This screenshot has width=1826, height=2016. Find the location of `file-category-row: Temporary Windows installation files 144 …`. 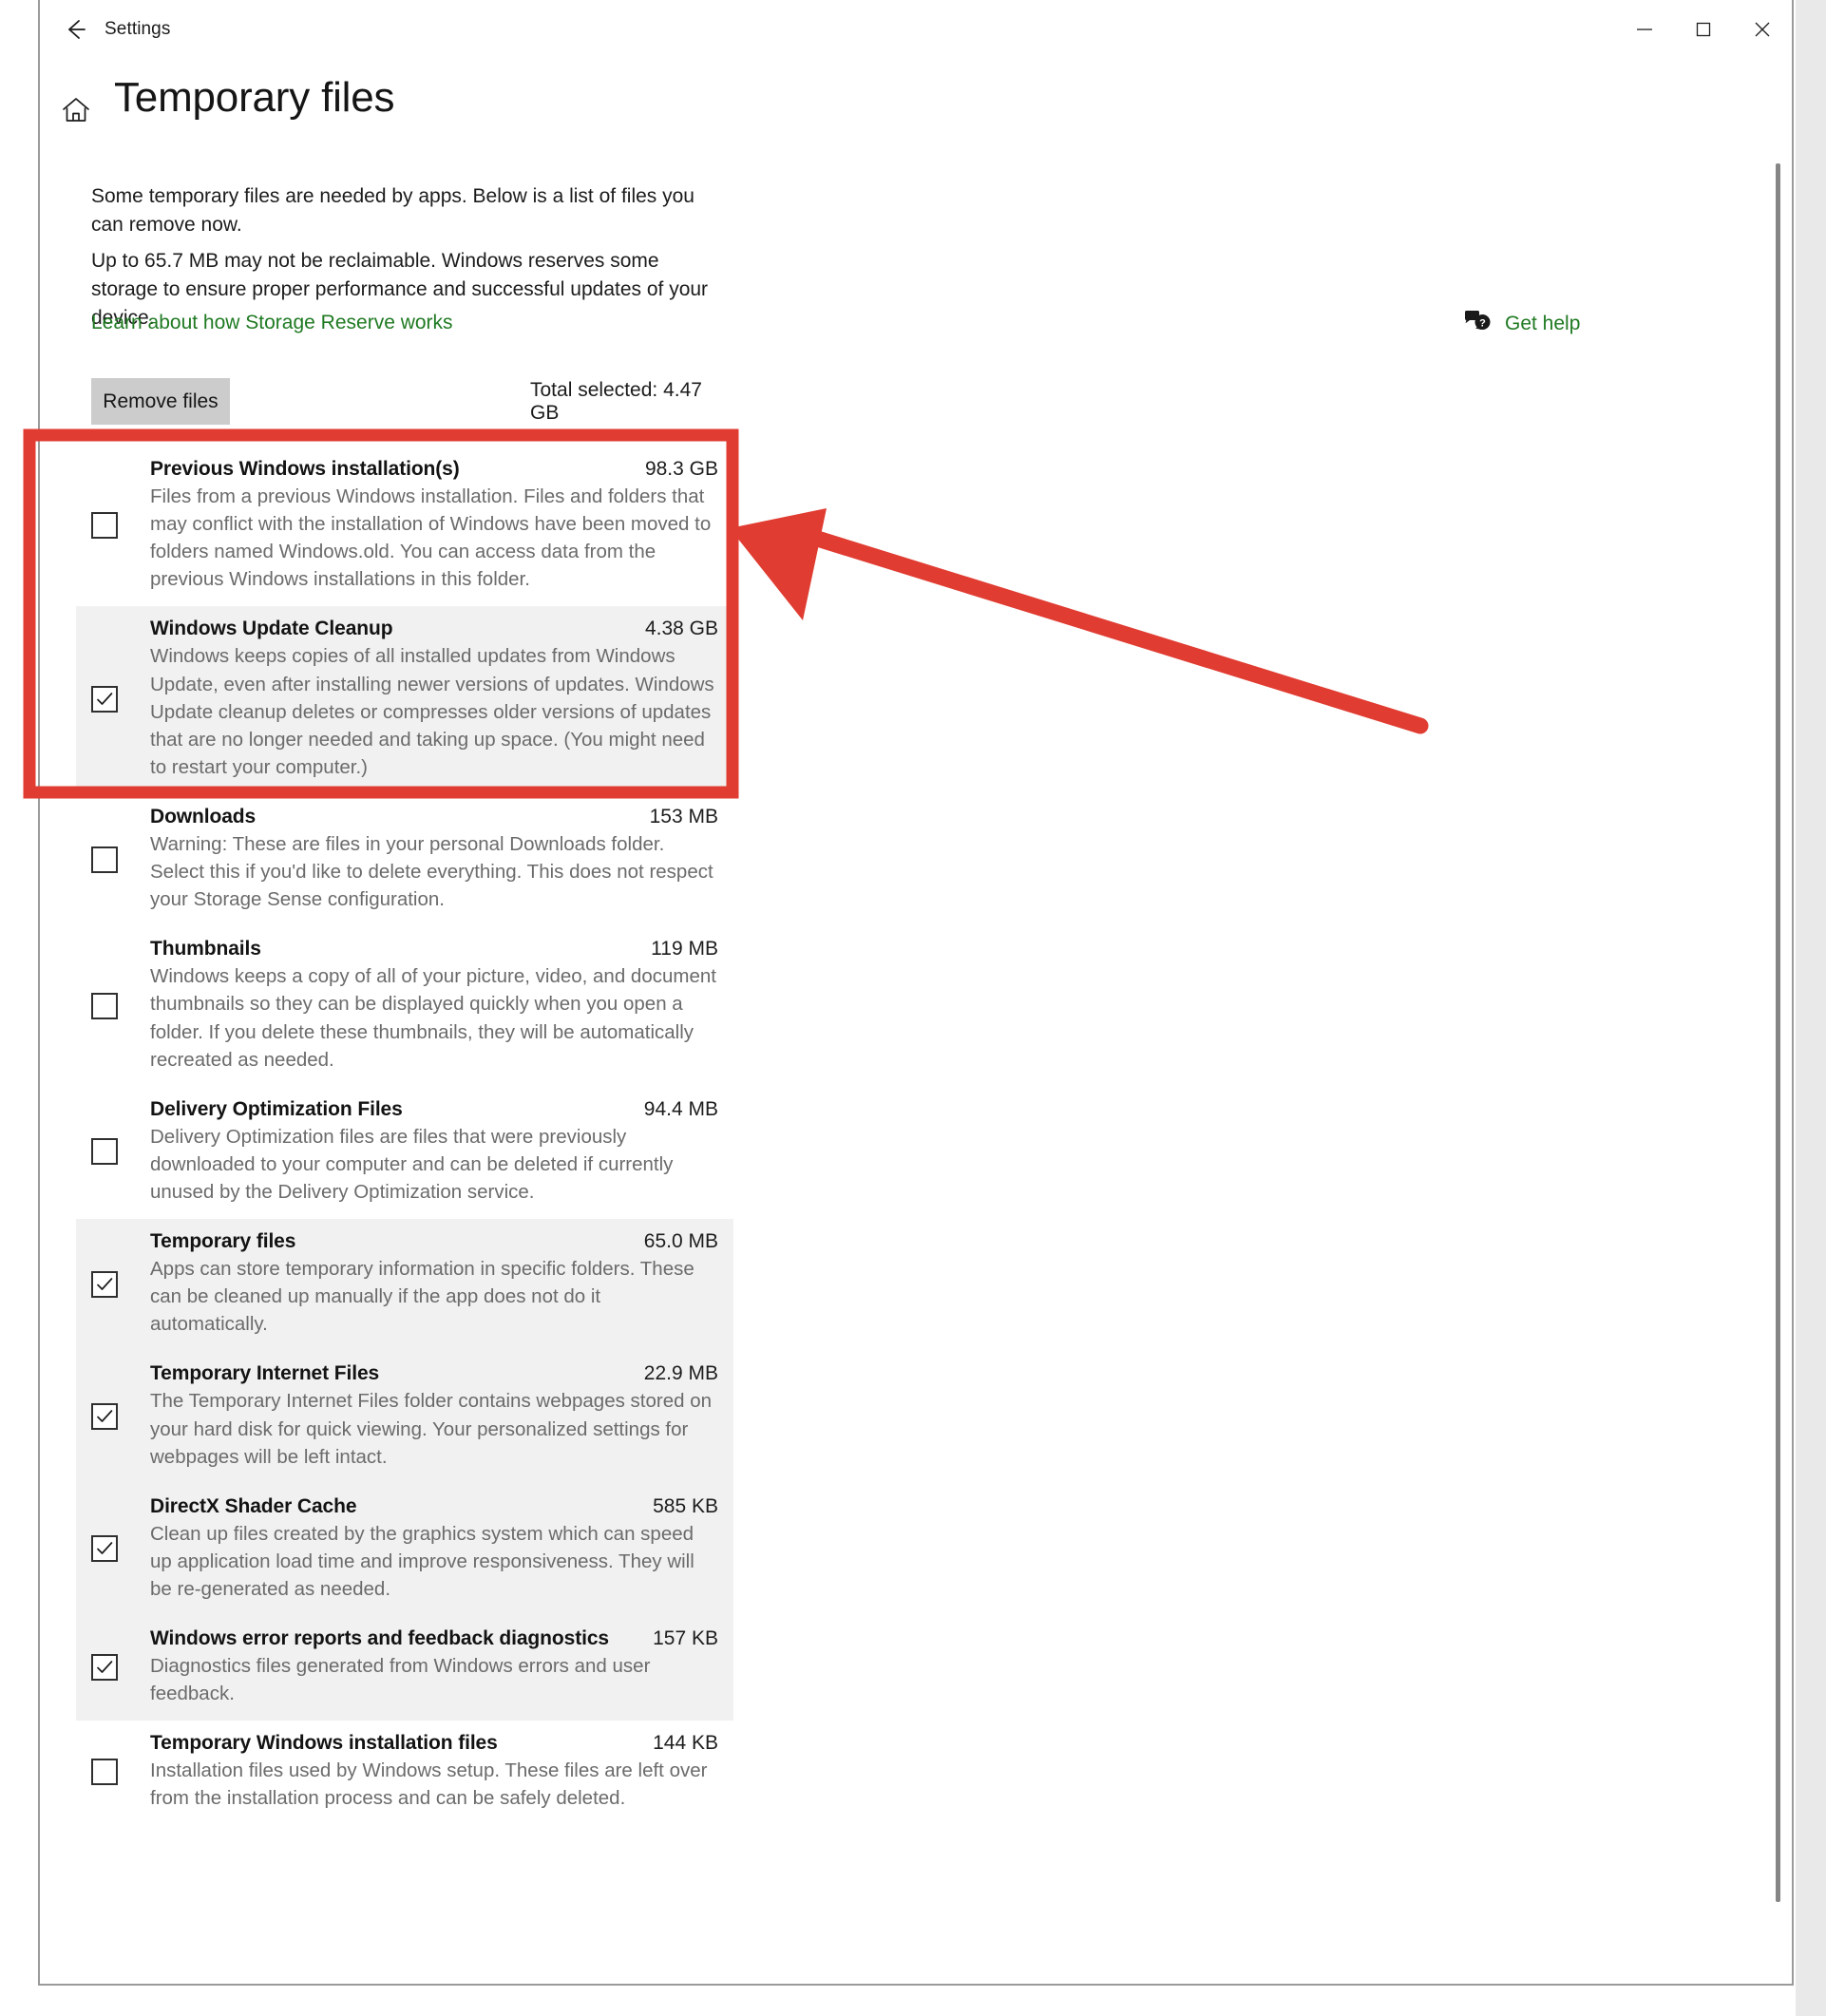

file-category-row: Temporary Windows installation files 144 … is located at coordinates (405, 1773).